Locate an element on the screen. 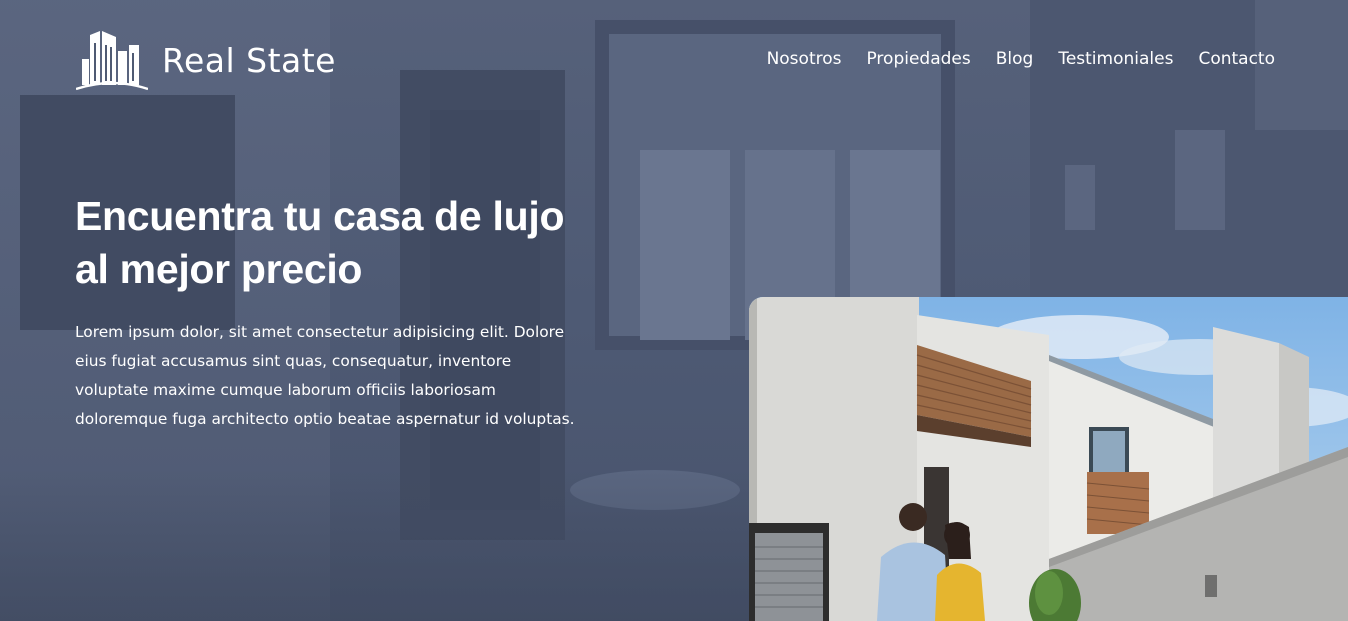 This screenshot has width=1348, height=621. hero-title-line-1: Encuentra tu casa de lujo is located at coordinates (320, 216).